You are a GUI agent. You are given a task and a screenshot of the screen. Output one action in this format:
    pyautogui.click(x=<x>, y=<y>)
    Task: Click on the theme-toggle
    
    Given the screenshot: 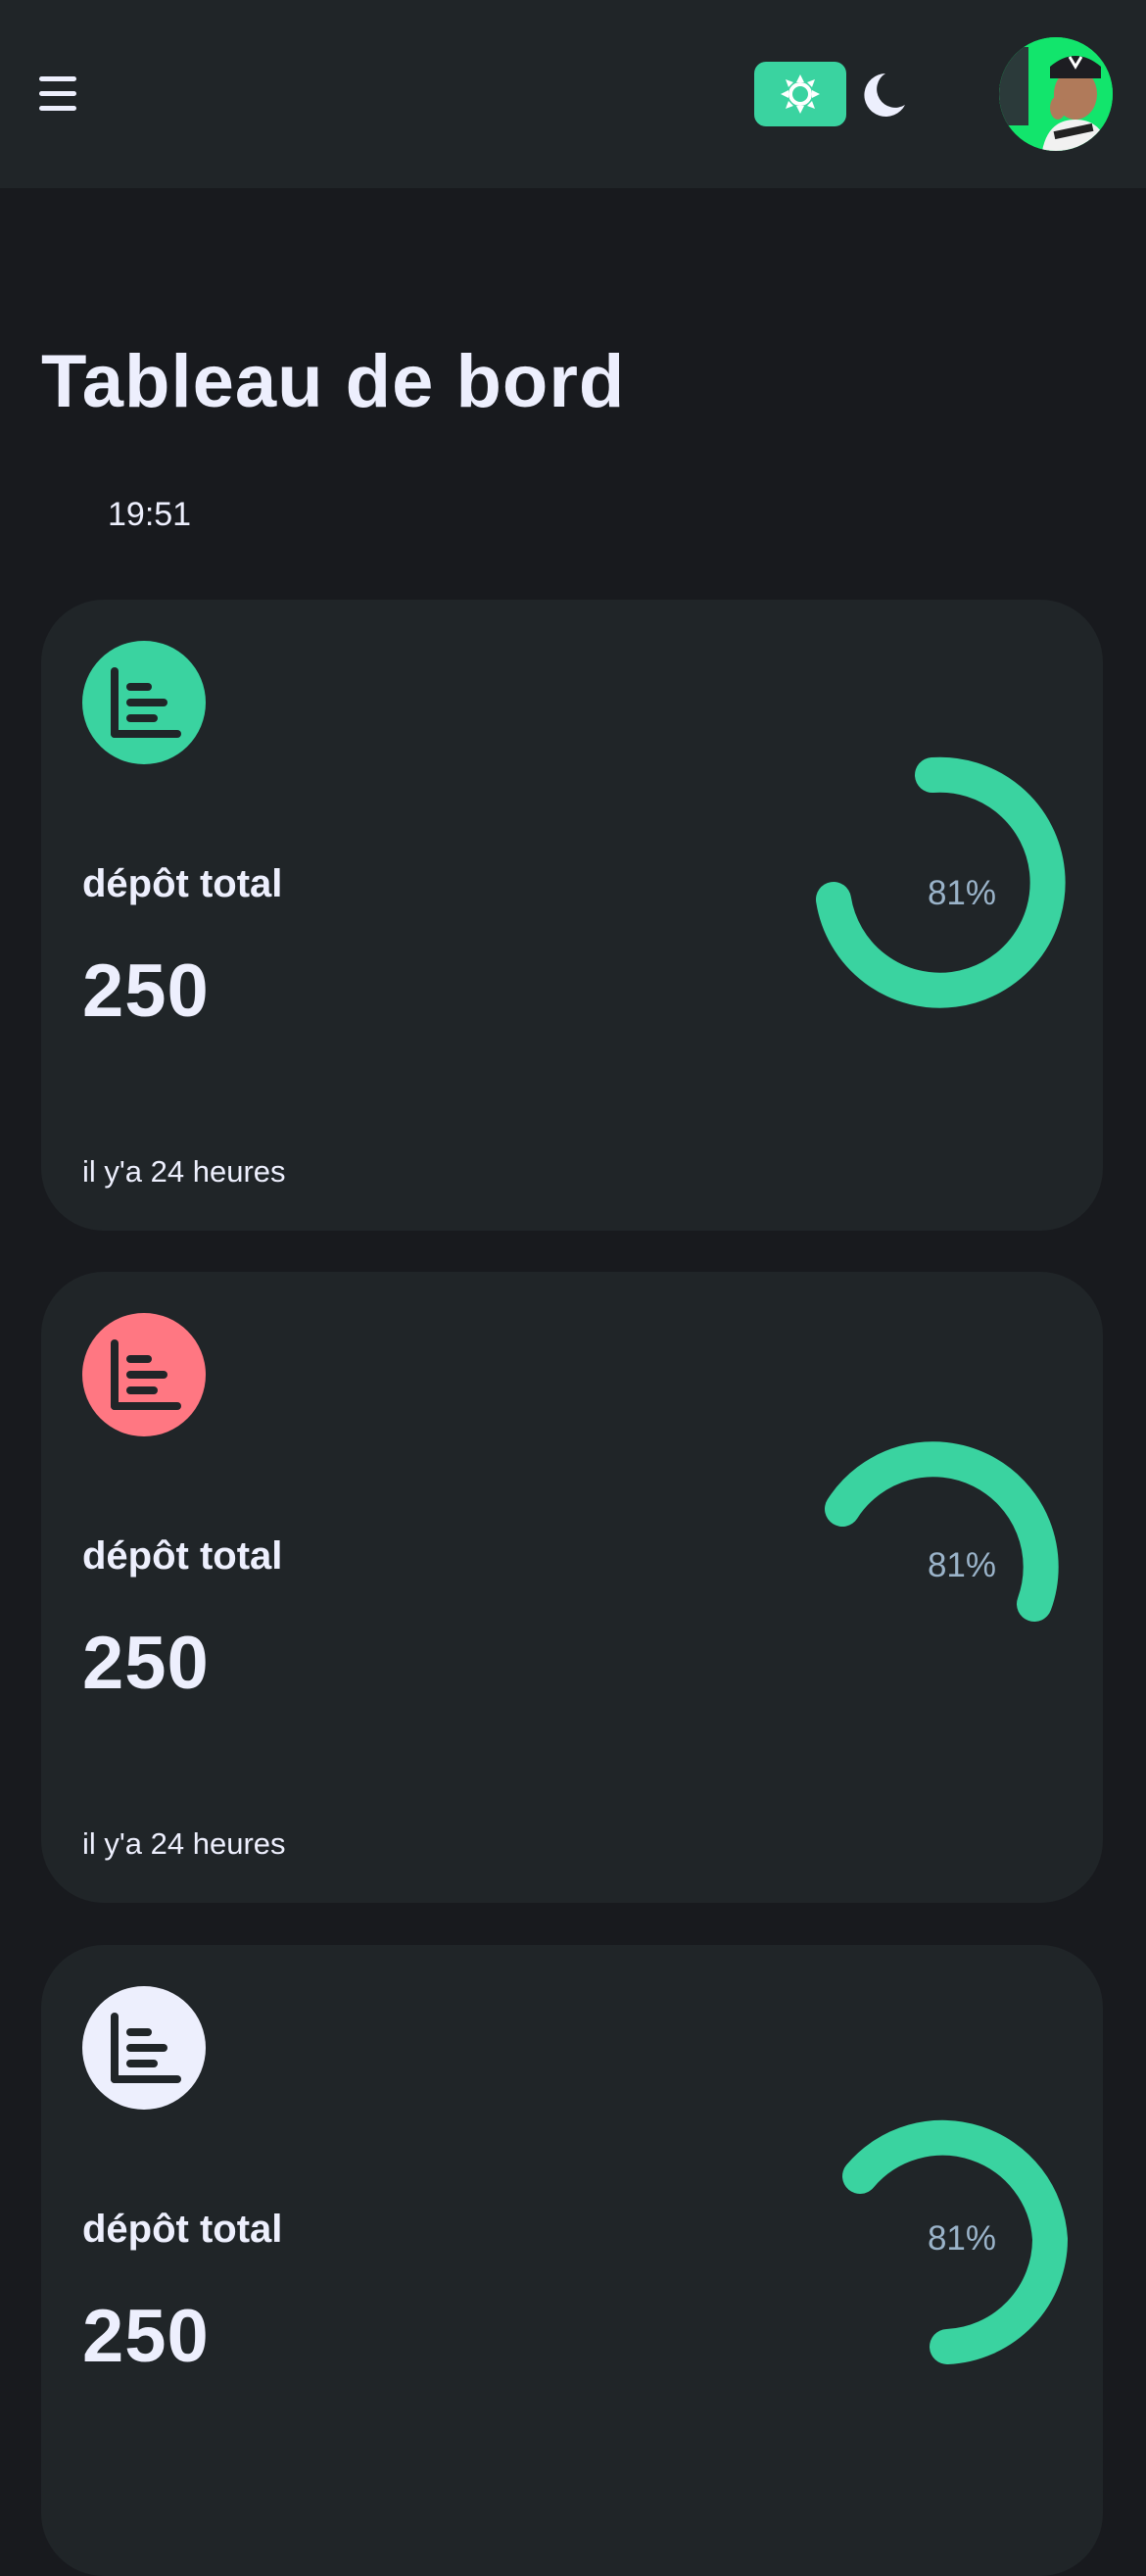 What is the action you would take?
    pyautogui.click(x=832, y=94)
    